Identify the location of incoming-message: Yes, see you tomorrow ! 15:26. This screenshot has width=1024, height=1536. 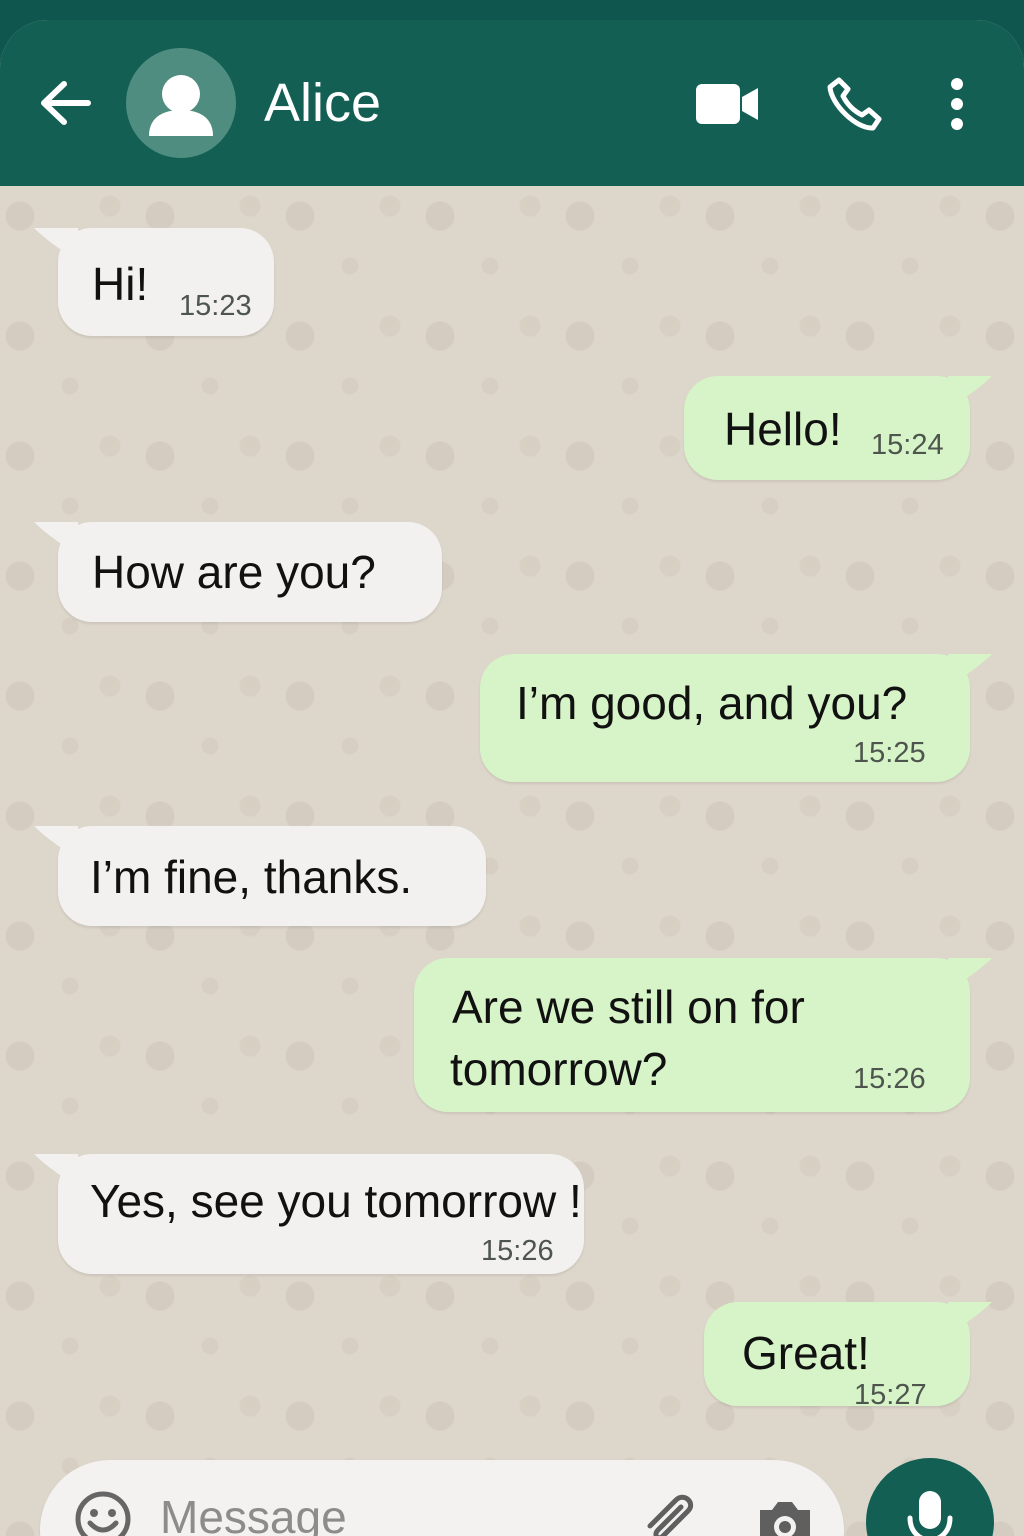
(309, 1214).